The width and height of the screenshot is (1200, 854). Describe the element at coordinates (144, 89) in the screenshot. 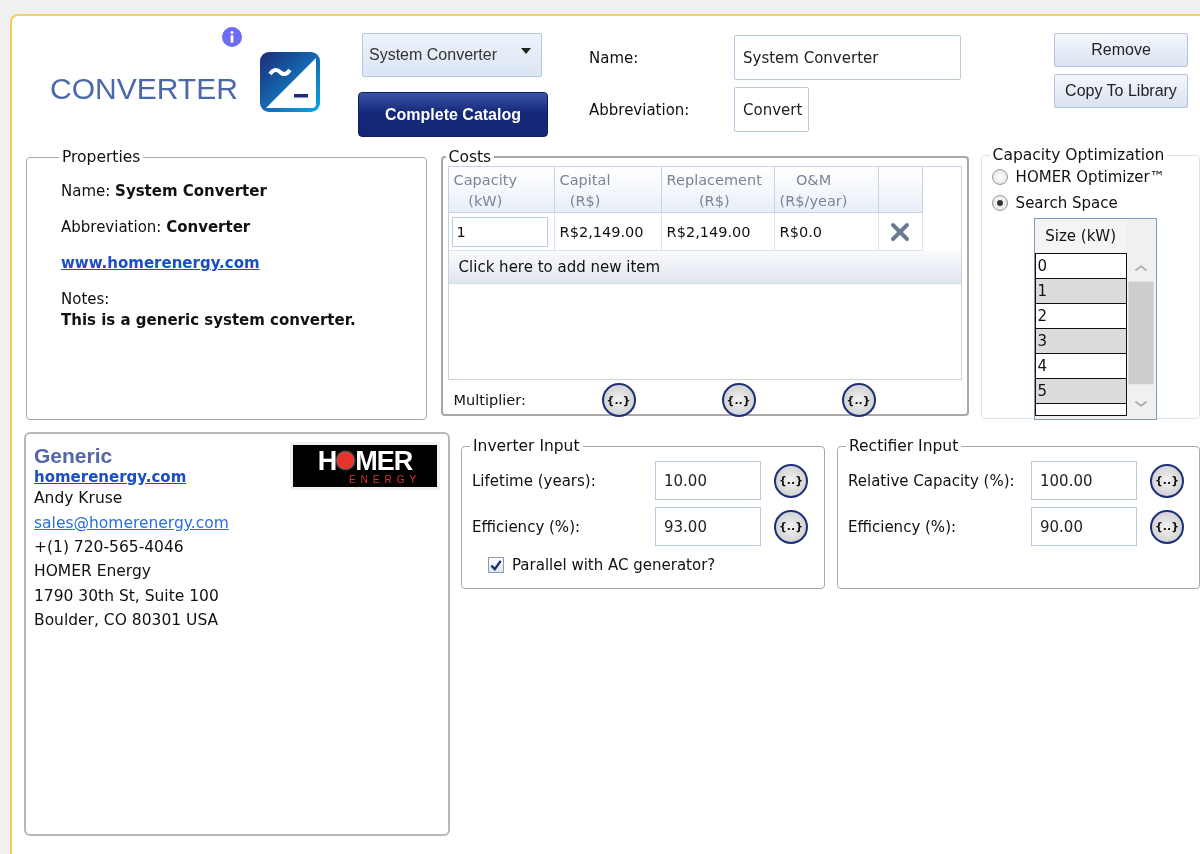

I see `component-title: CONVERTER` at that location.